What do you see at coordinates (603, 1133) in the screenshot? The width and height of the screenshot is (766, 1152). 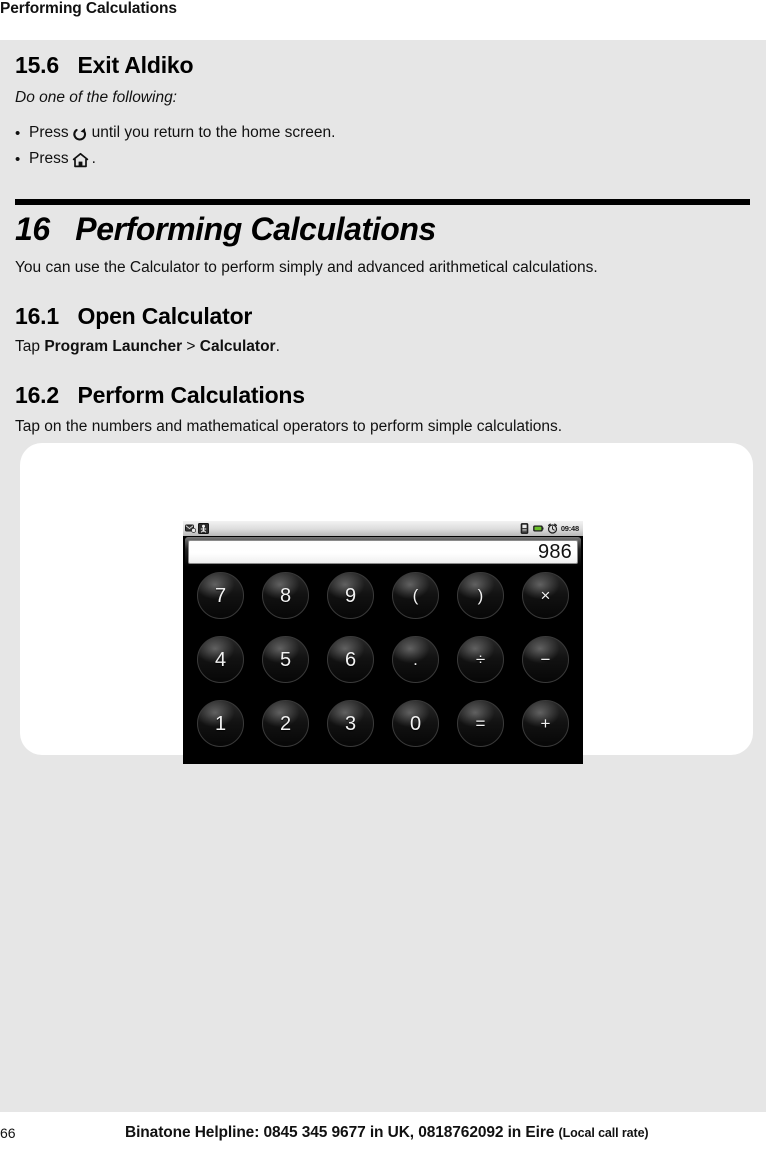 I see `footer-rate-note: (Local call rate)` at bounding box center [603, 1133].